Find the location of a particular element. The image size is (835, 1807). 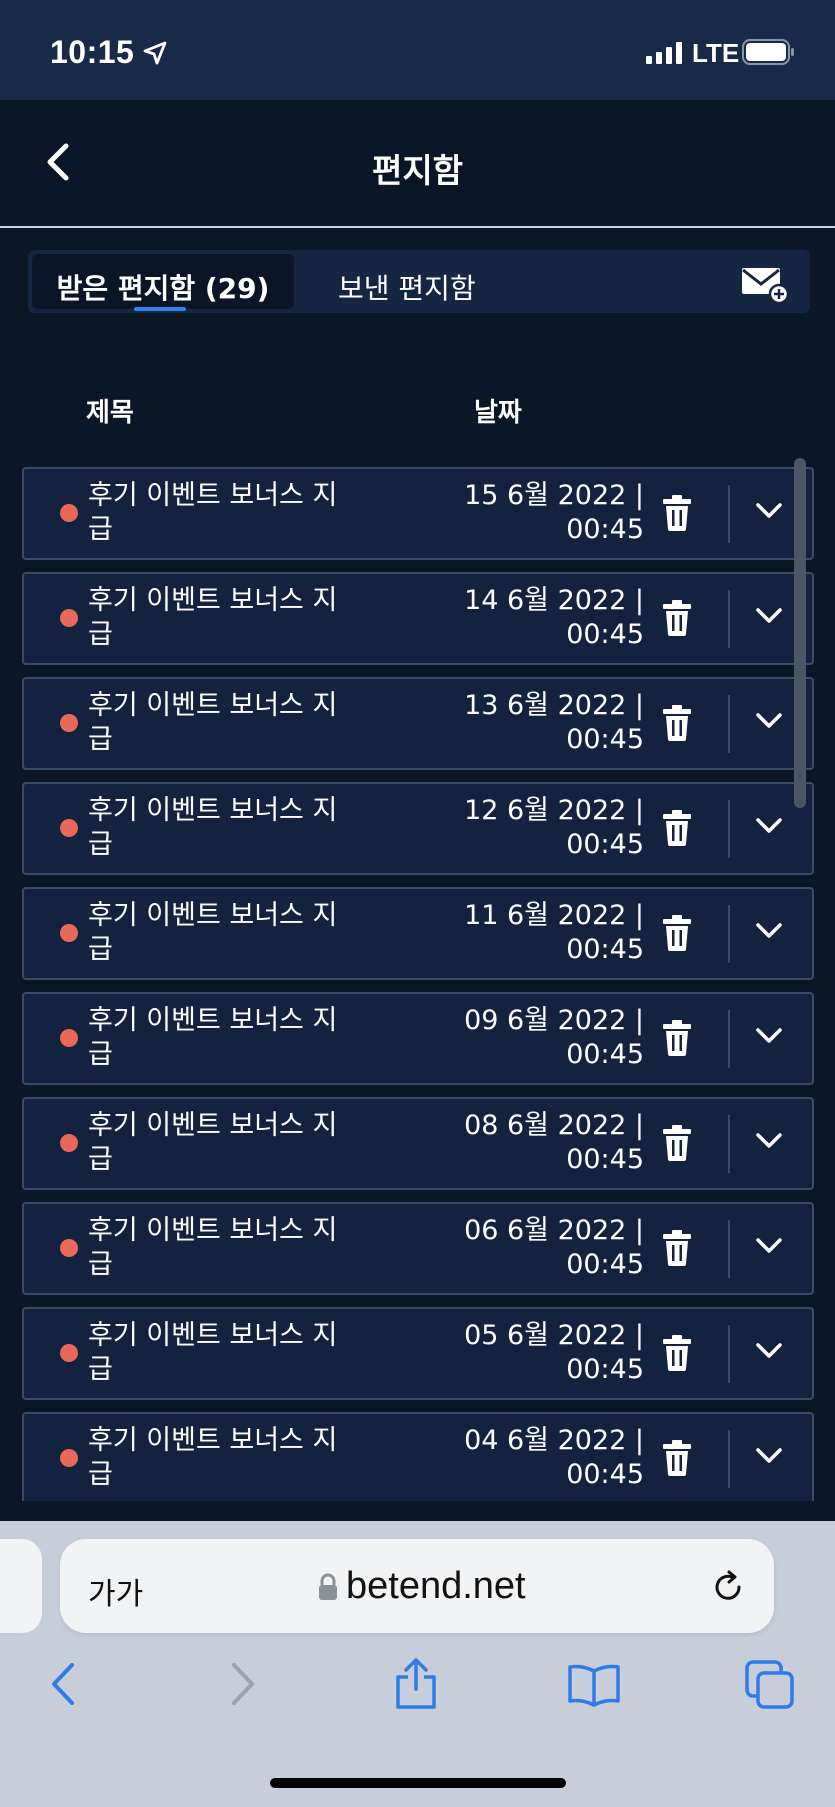

message-row: 후기 이벤트 보너스 지급 12 6월 2022 | 00:45 is located at coordinates (418, 828).